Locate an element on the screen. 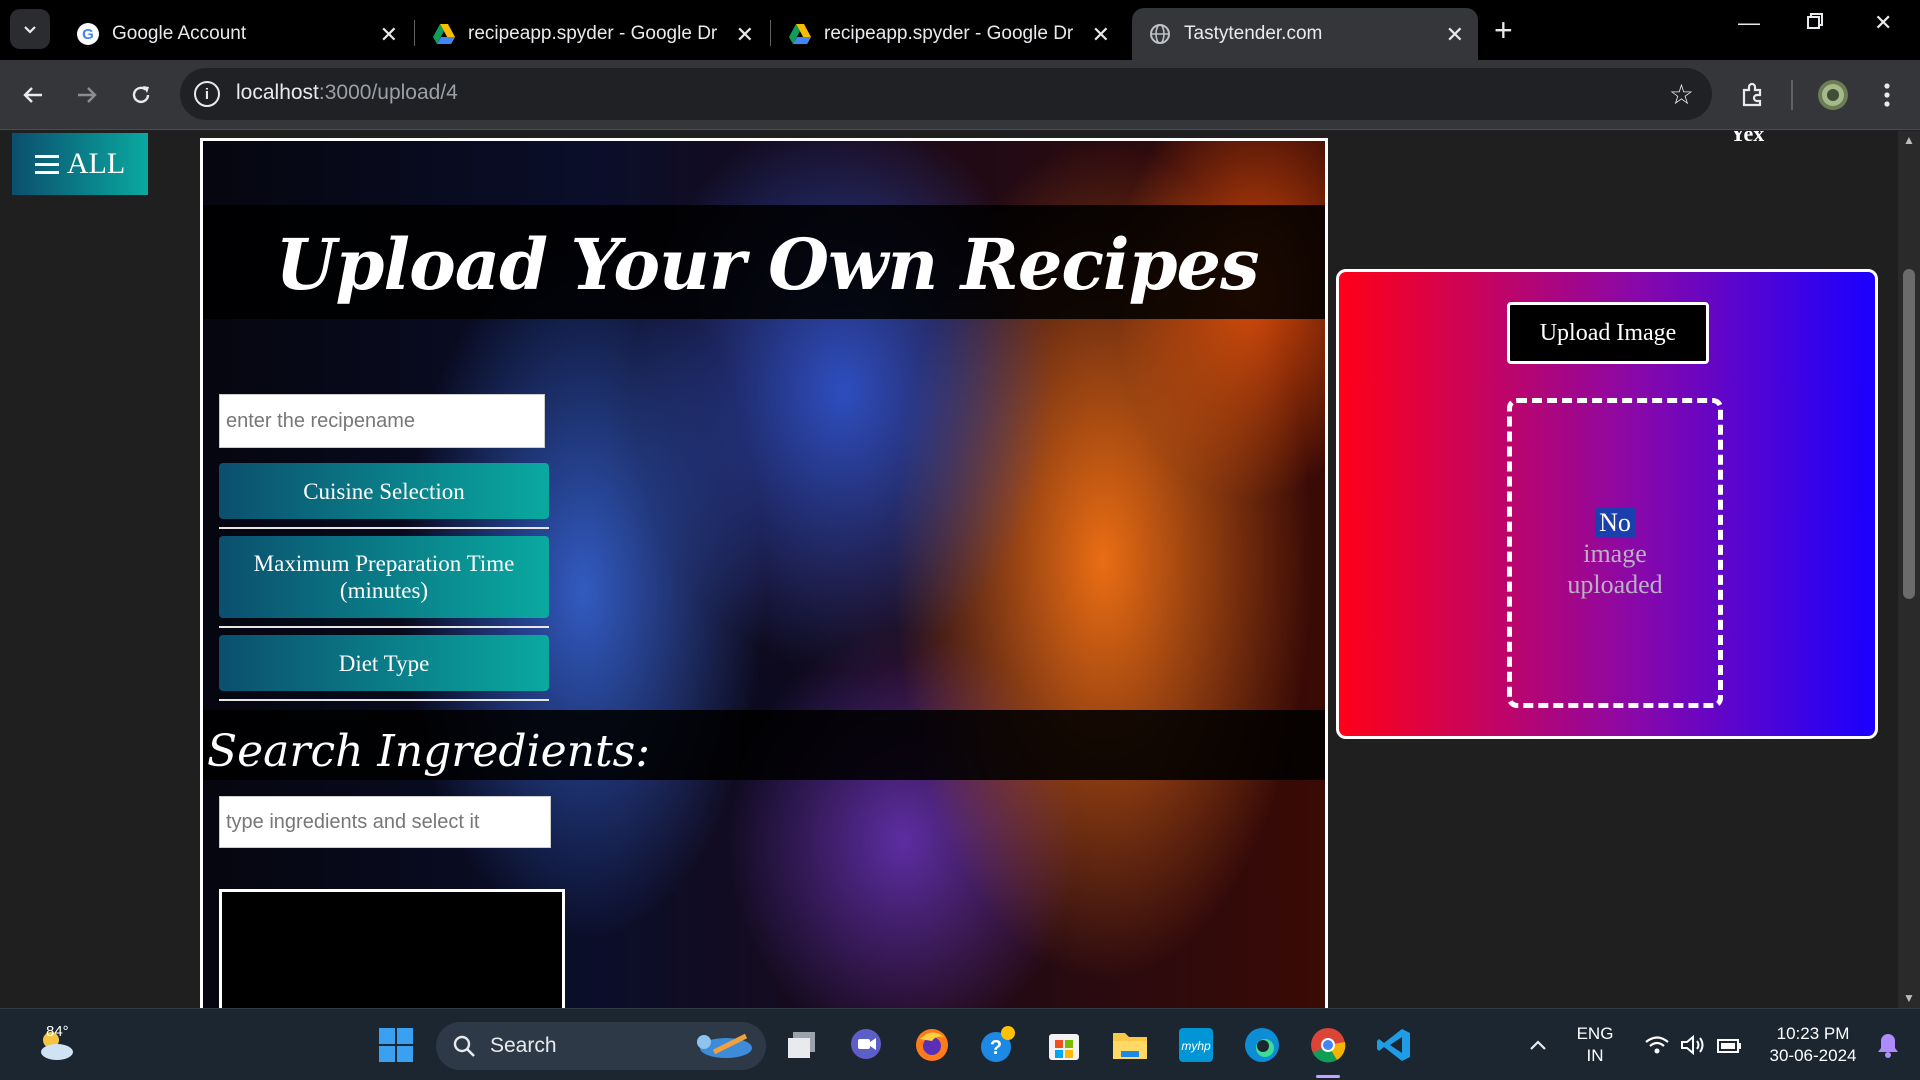 The width and height of the screenshot is (1920, 1080). google-icon: G is located at coordinates (88, 34).